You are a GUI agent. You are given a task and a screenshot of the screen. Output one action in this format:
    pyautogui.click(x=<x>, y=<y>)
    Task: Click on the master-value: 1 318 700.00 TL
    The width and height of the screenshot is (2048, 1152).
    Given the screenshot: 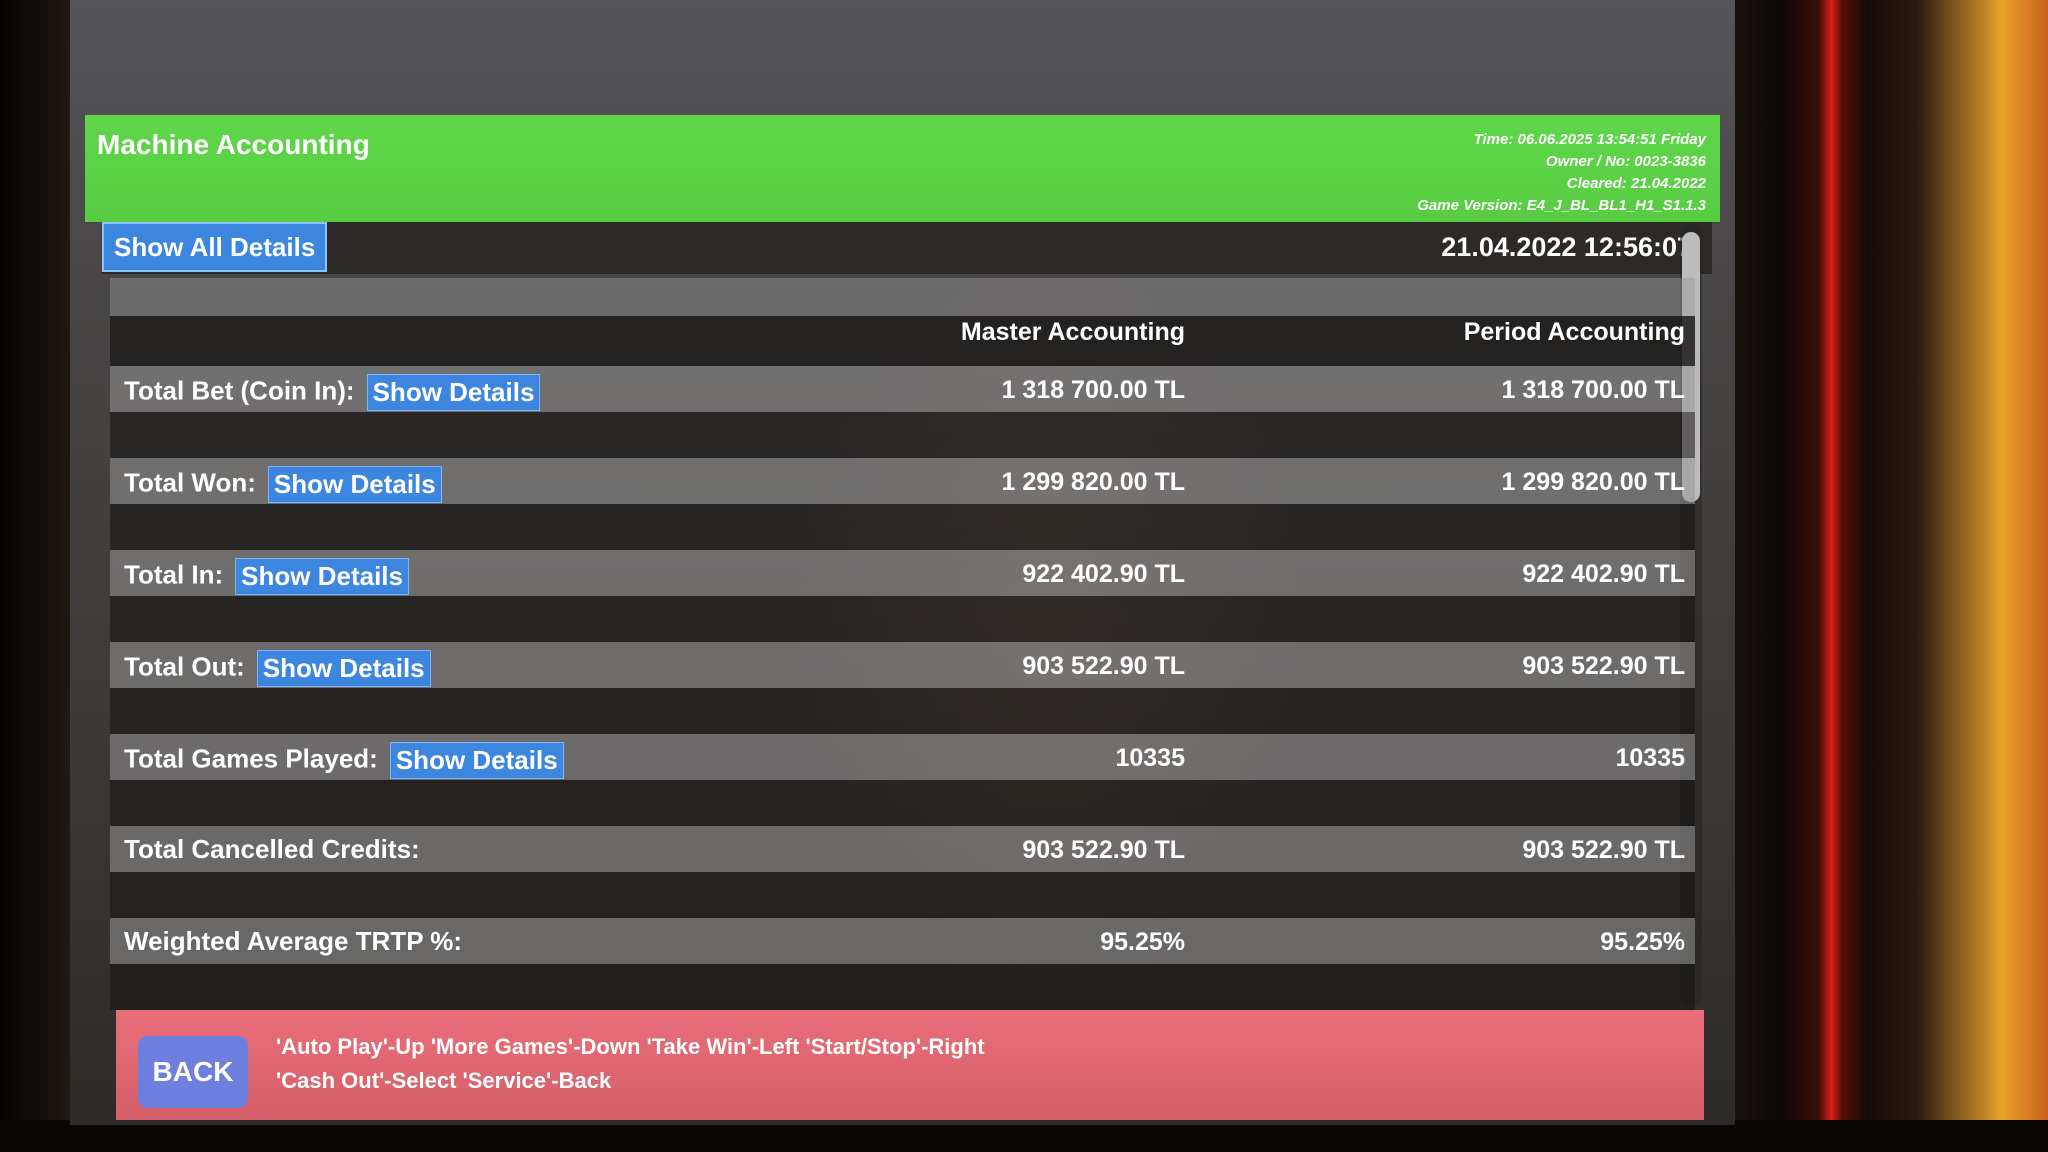 What is the action you would take?
    pyautogui.click(x=1093, y=390)
    